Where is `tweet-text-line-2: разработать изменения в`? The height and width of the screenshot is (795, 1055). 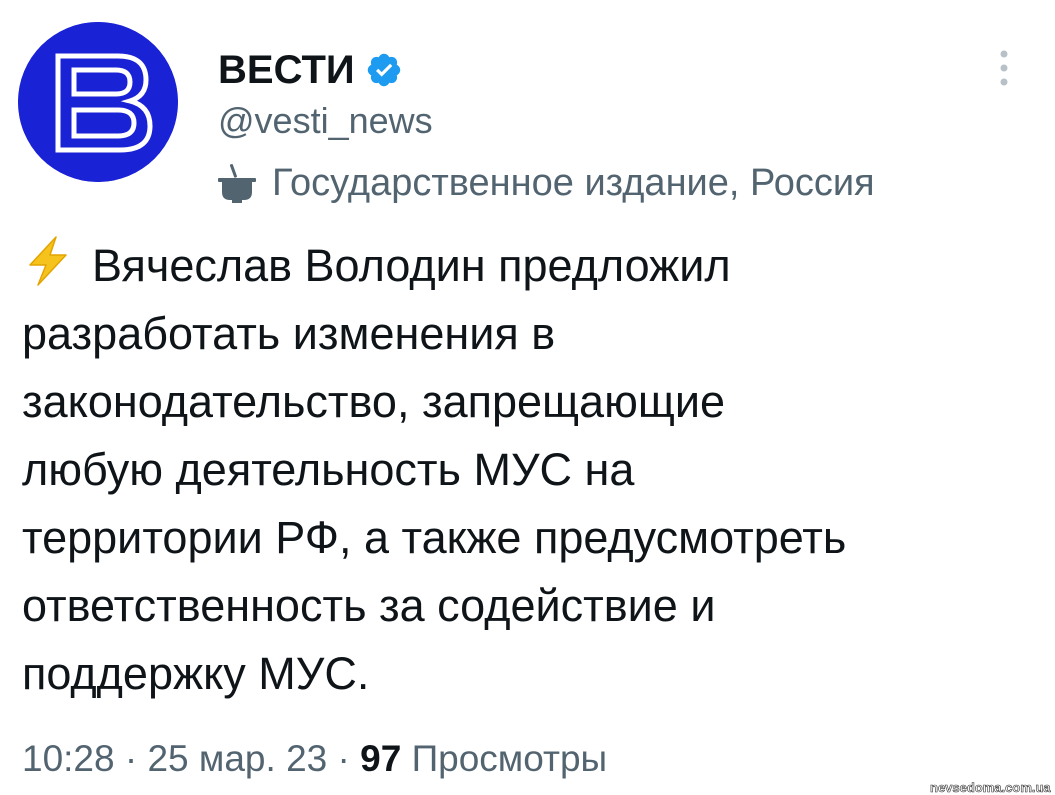 tweet-text-line-2: разработать изменения в is located at coordinates (289, 333).